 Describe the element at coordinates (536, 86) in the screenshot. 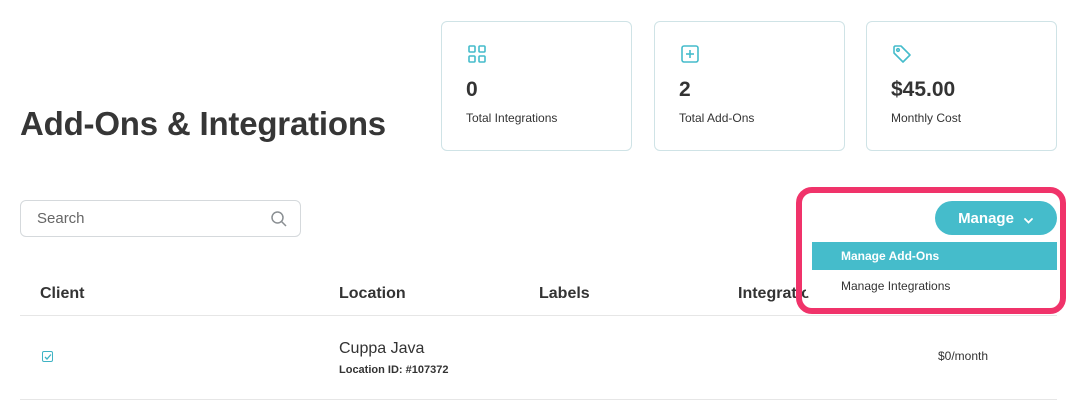

I see `stat-card-integrations: 0 Total Integrations` at that location.